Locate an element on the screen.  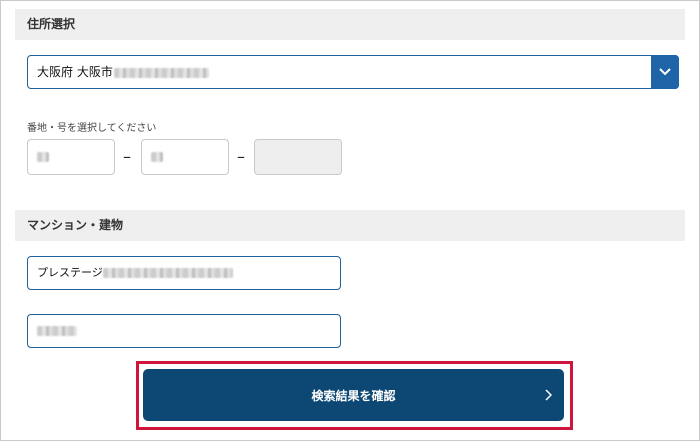
dropdown-toggle-button is located at coordinates (665, 72).